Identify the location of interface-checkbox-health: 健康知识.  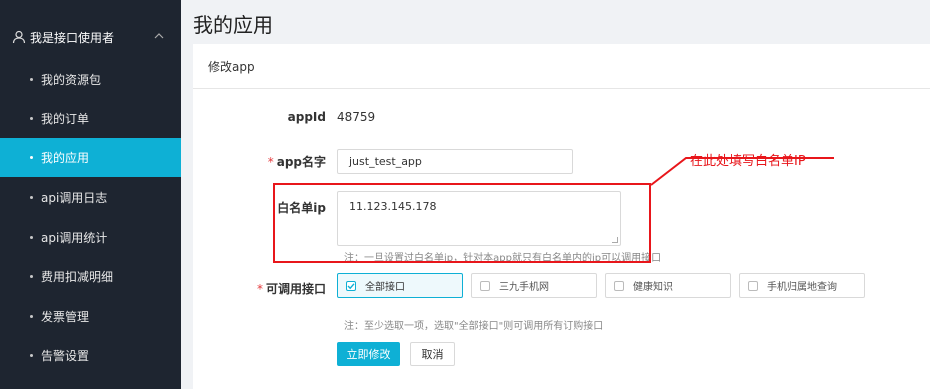
(668, 285).